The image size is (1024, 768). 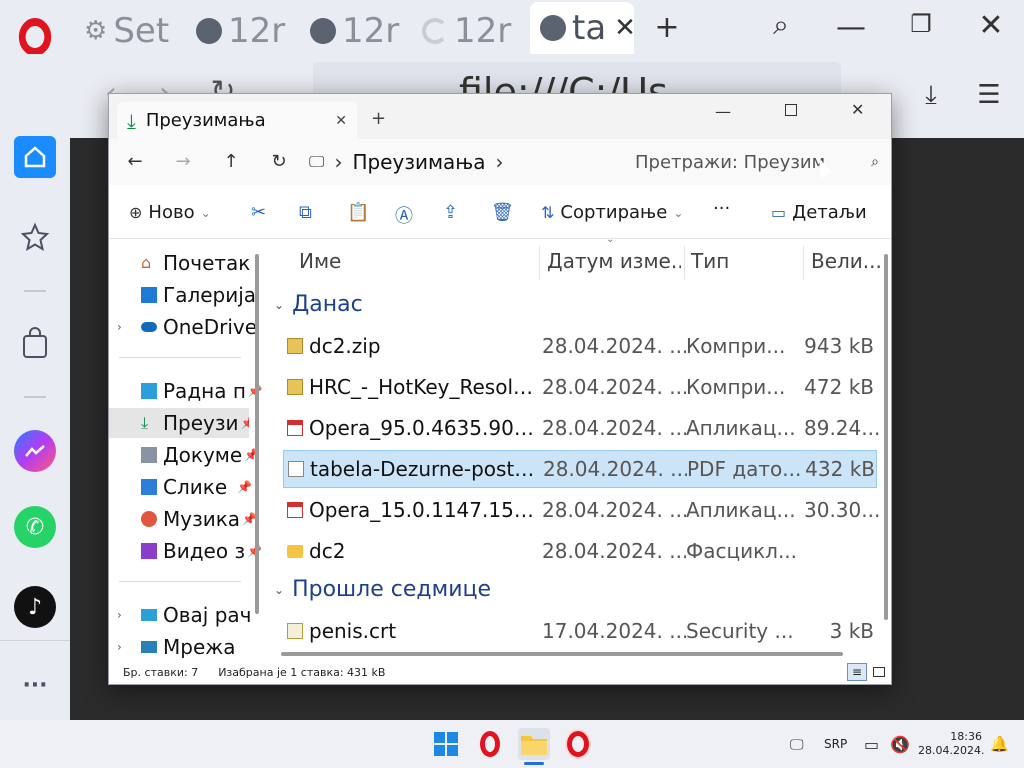 What do you see at coordinates (184, 615) in the screenshot?
I see `nav-item-this-pc: › Овај рач` at bounding box center [184, 615].